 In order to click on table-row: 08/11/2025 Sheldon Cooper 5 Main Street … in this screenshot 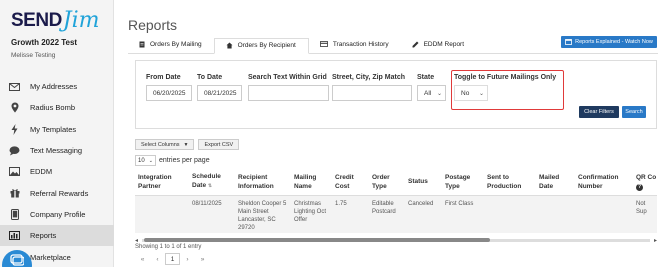, I will do `click(396, 214)`.